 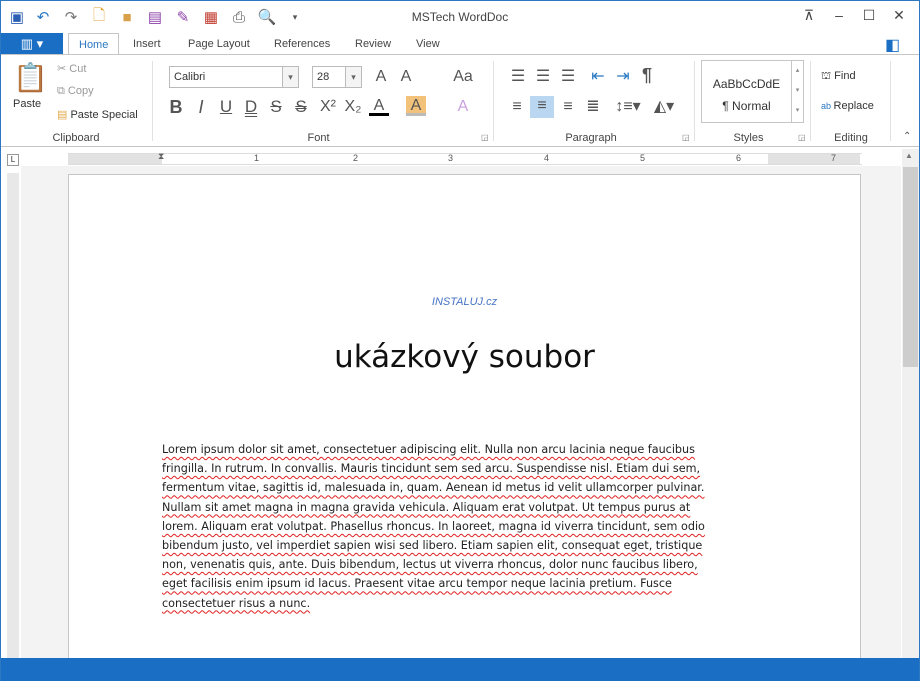 I want to click on font-name-select: Calibri ▾, so click(x=234, y=77).